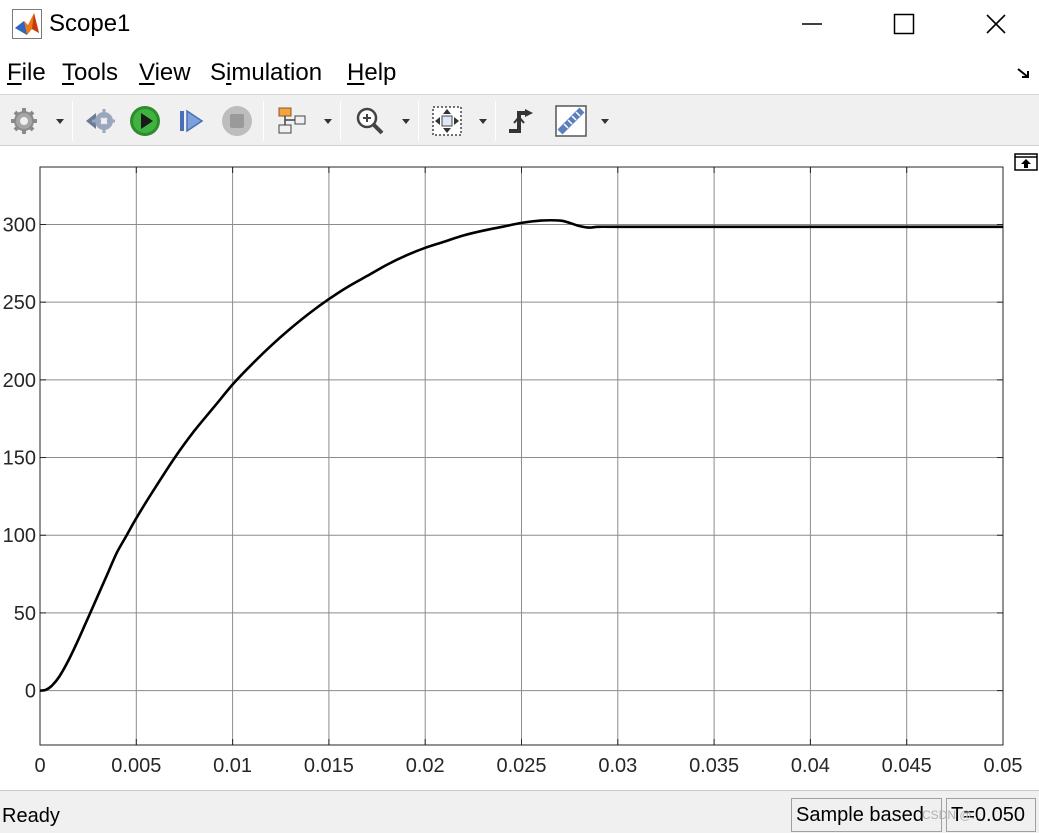 This screenshot has width=1039, height=833. What do you see at coordinates (14, 72) in the screenshot?
I see `menu-file-mnemonic: F` at bounding box center [14, 72].